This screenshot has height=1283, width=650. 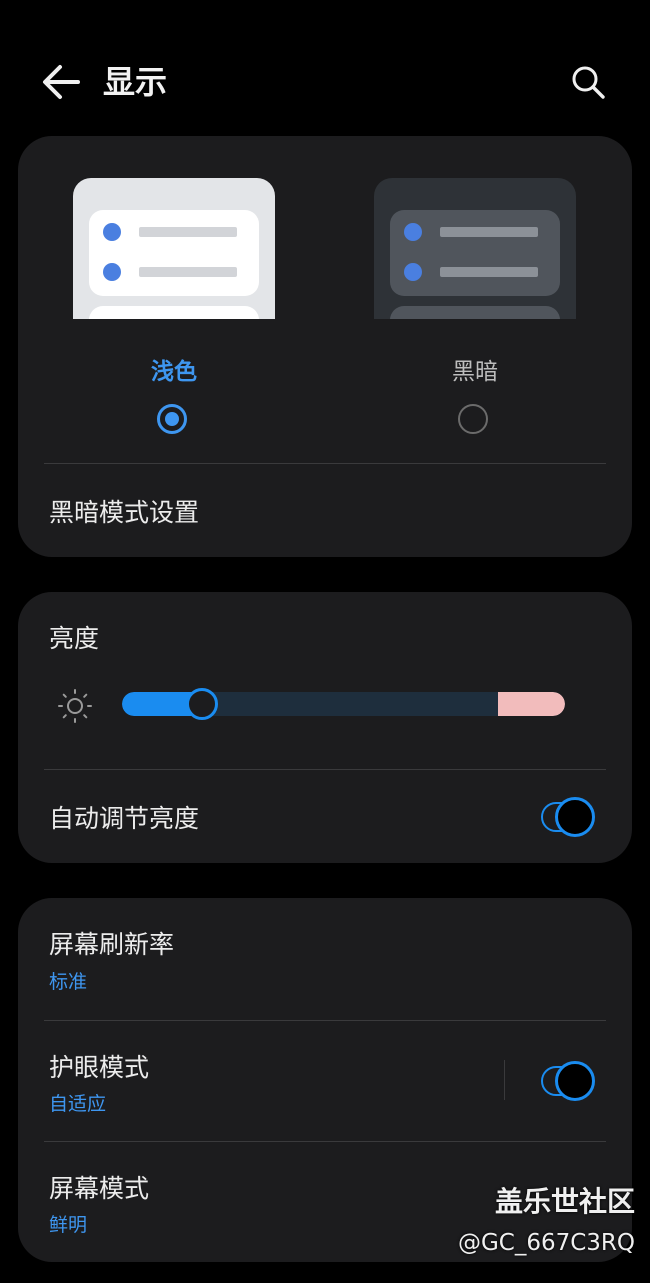 I want to click on search-icon, so click(x=588, y=82).